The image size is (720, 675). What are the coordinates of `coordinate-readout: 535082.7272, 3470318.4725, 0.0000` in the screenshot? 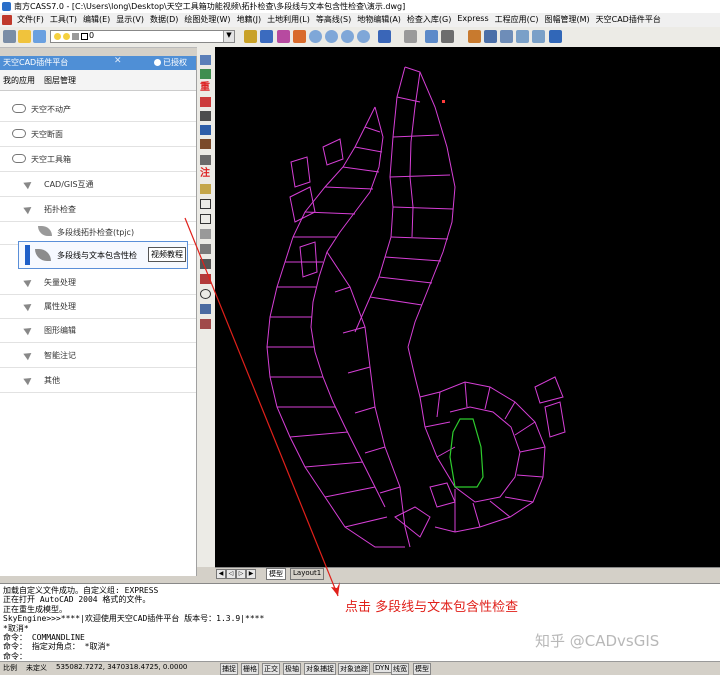 It's located at (122, 667).